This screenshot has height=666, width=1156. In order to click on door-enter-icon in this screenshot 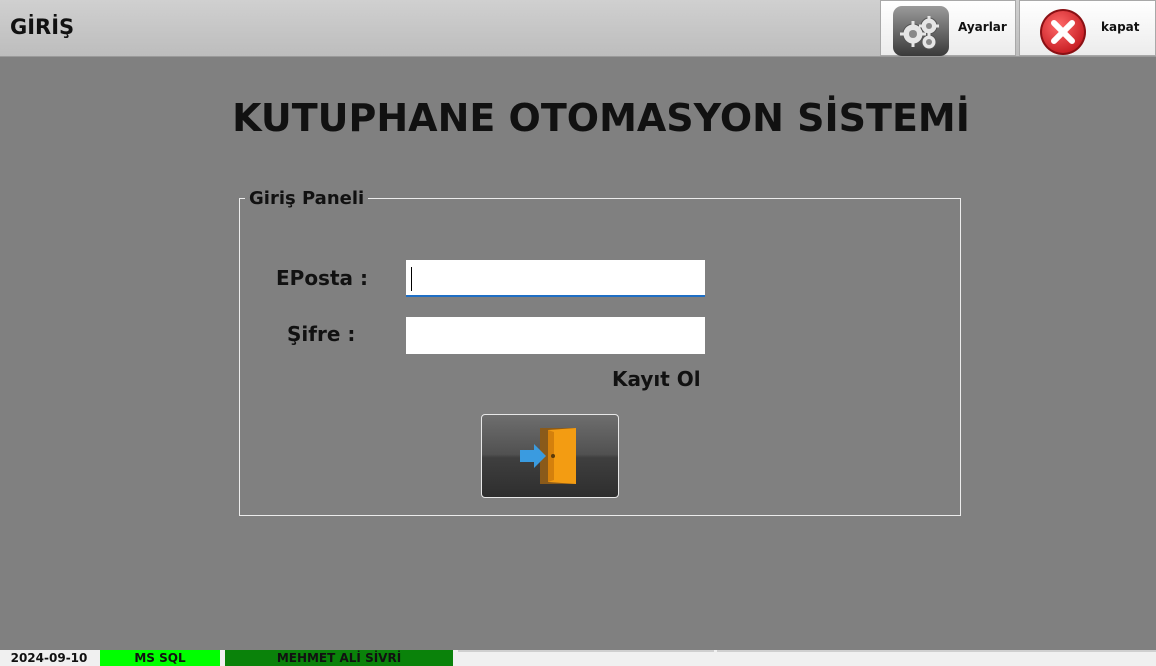, I will do `click(551, 456)`.